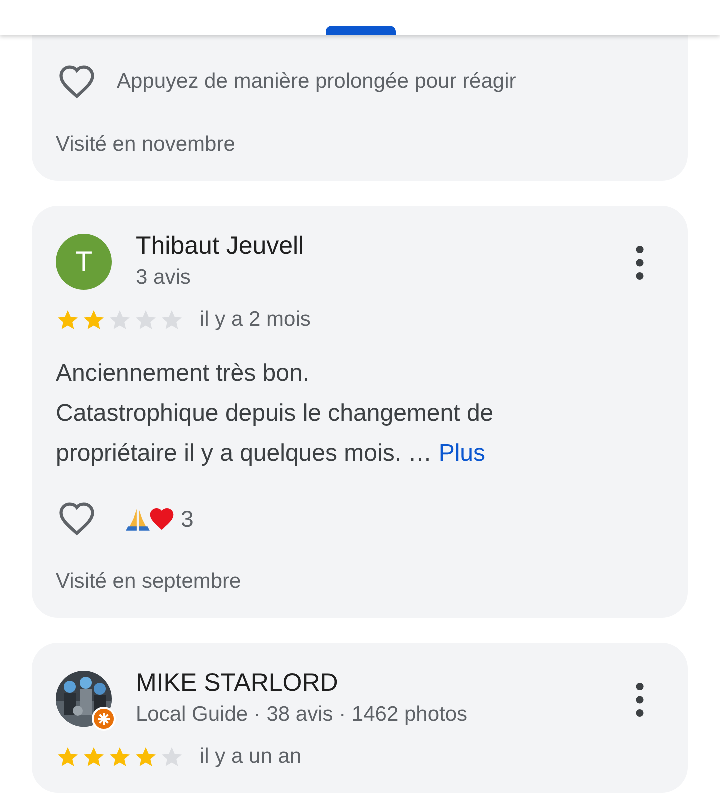 Image resolution: width=720 pixels, height=808 pixels. I want to click on tab-indicator, so click(361, 30).